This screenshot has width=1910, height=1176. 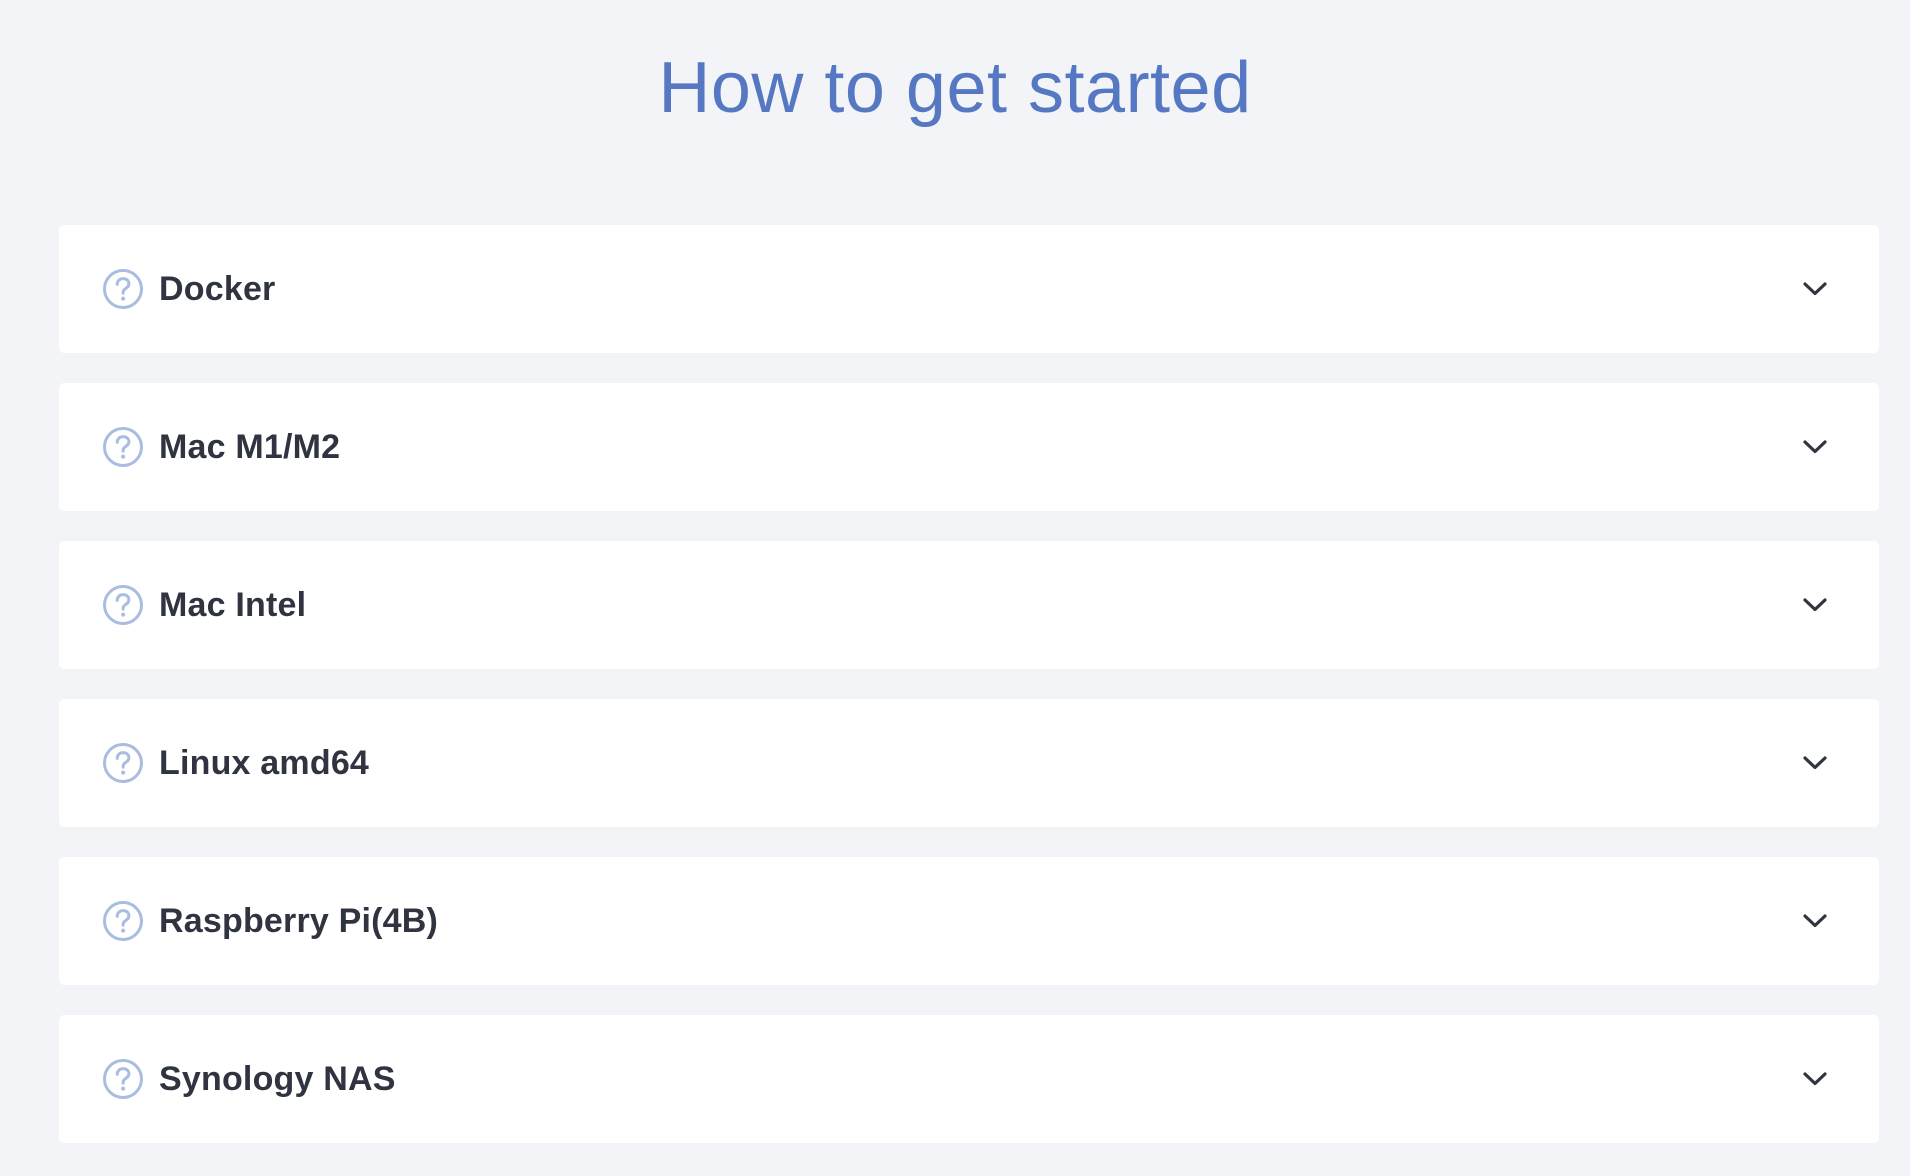 What do you see at coordinates (277, 1078) in the screenshot?
I see `faq-item-label: Synology NAS` at bounding box center [277, 1078].